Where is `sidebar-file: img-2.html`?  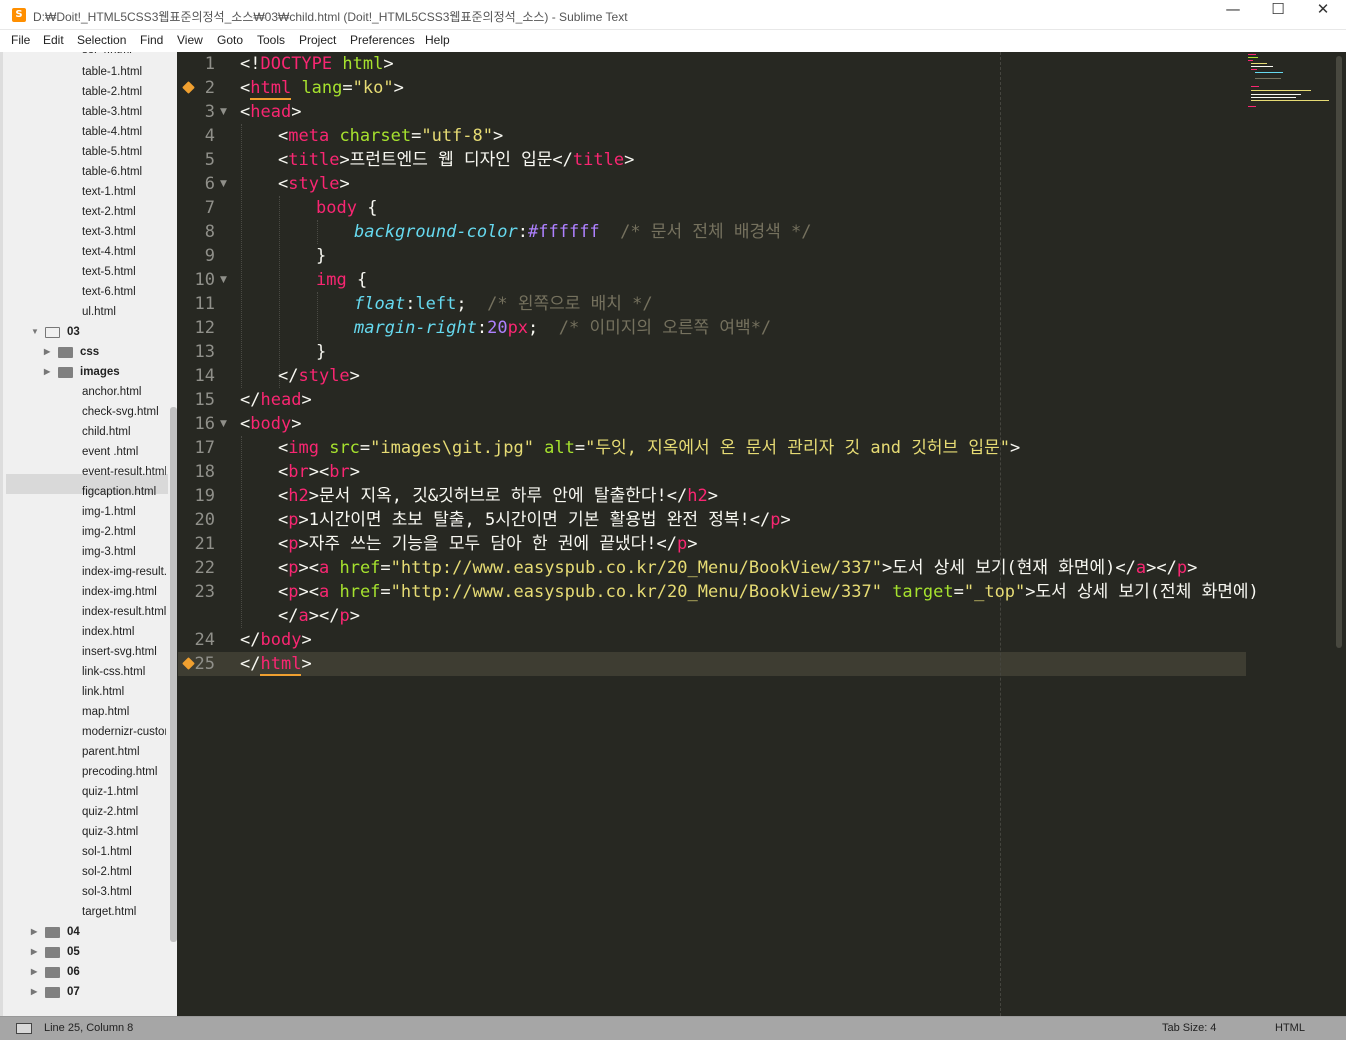
sidebar-file: img-2.html is located at coordinates (124, 532).